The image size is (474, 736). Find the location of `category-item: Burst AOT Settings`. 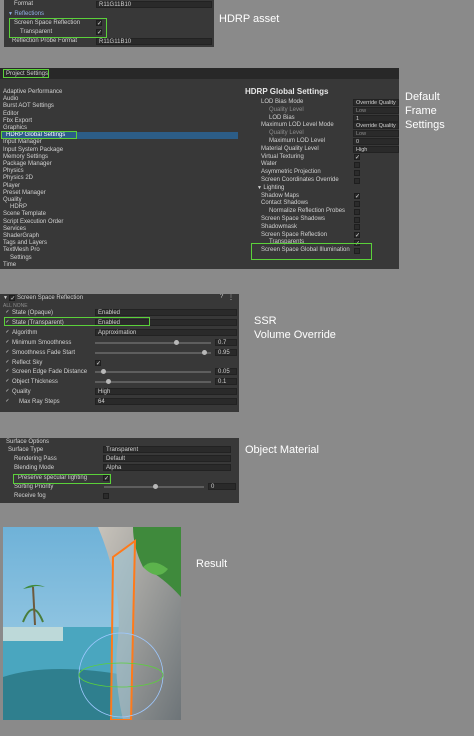

category-item: Burst AOT Settings is located at coordinates (103, 106).